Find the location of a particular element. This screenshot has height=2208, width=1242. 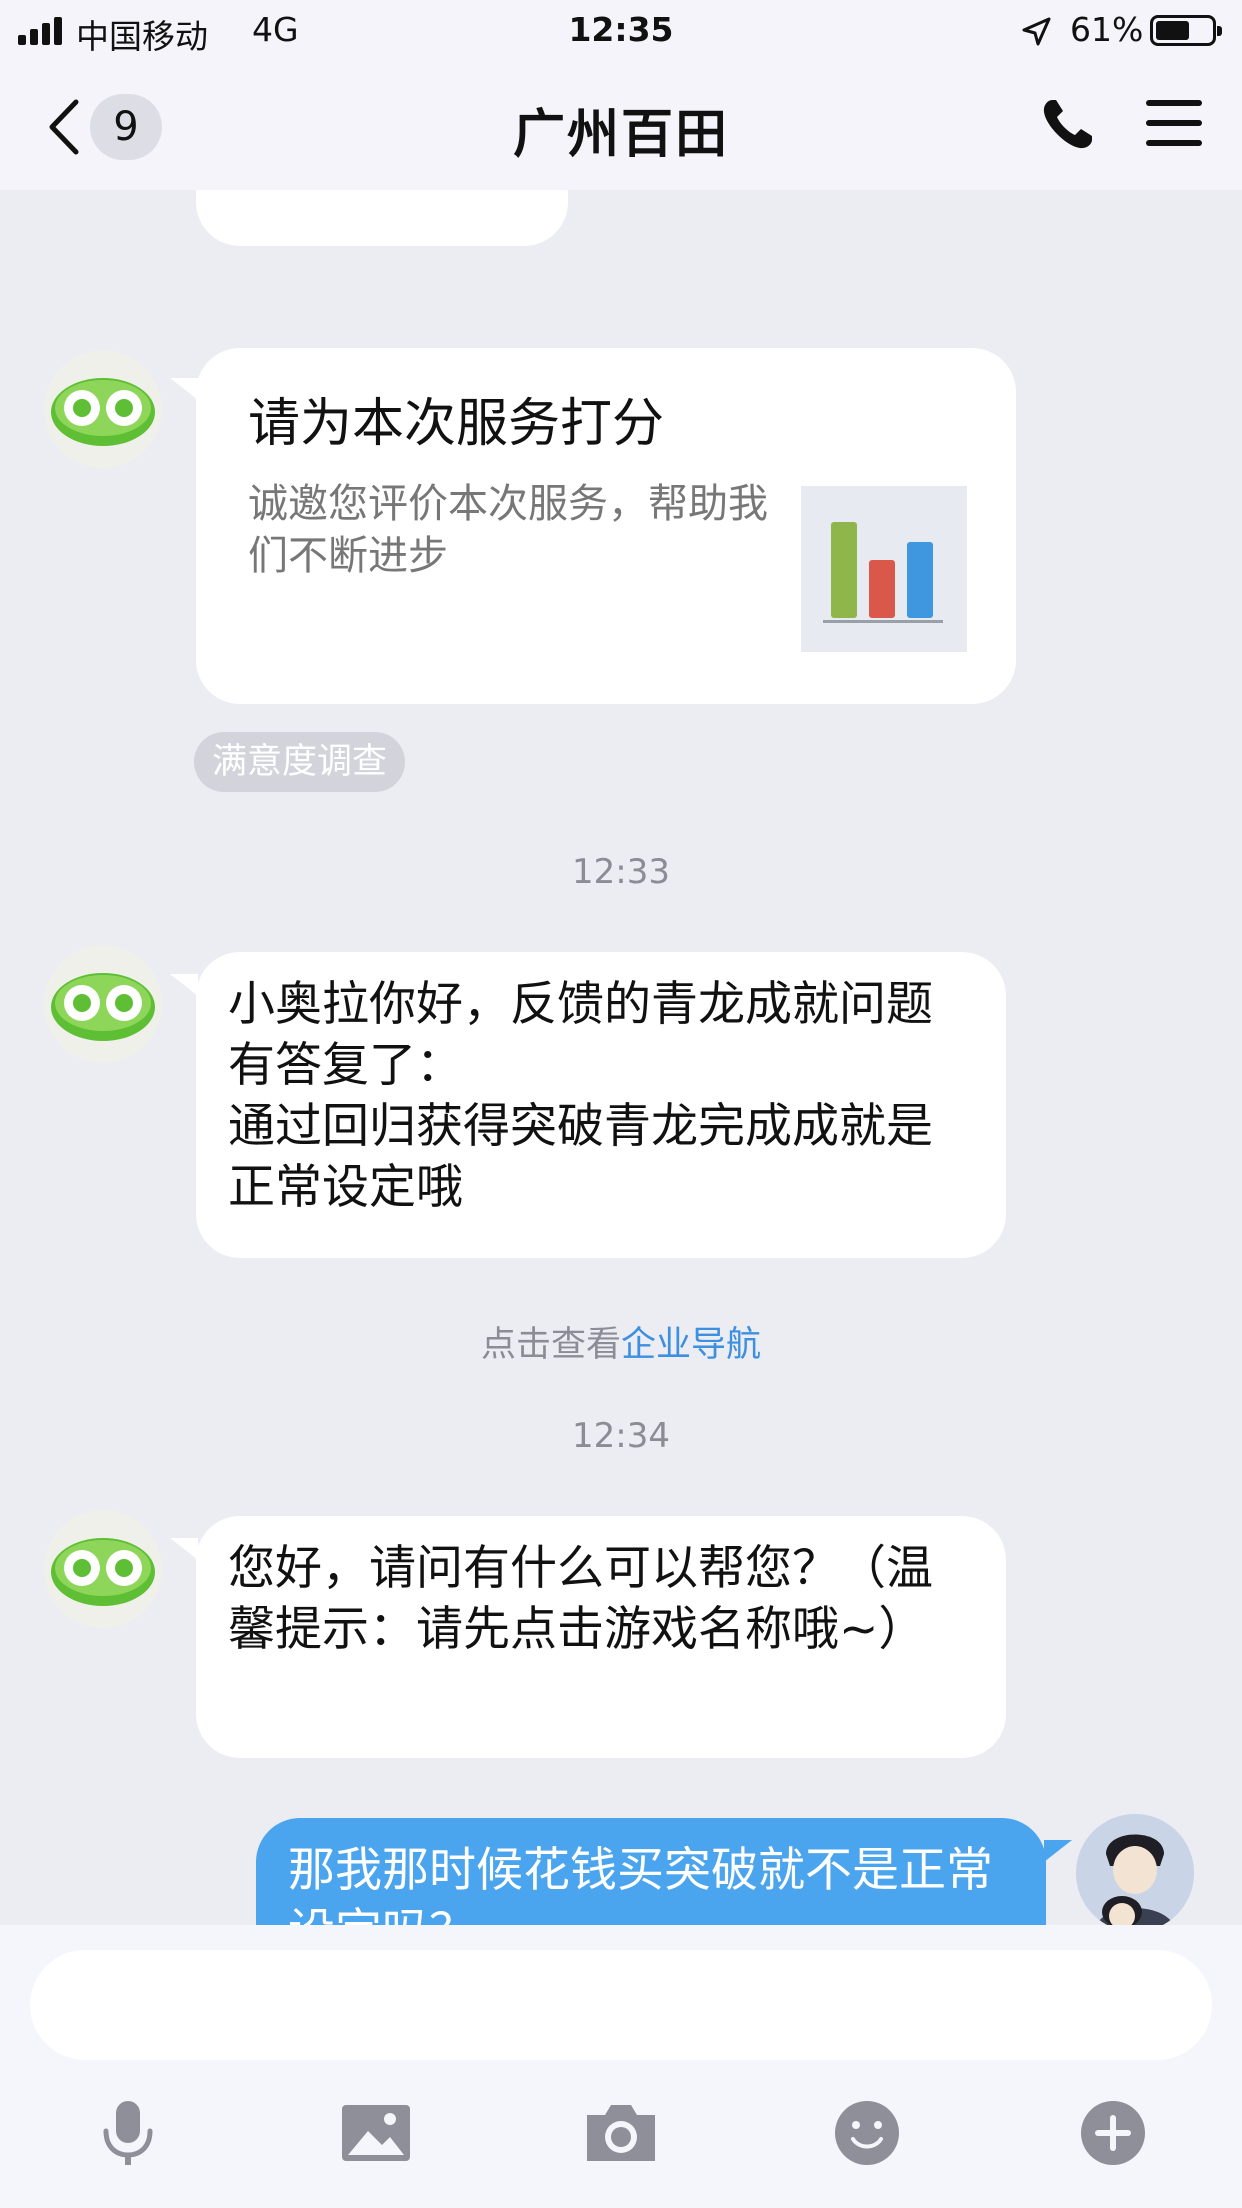

status-time: 12:35 is located at coordinates (621, 29).